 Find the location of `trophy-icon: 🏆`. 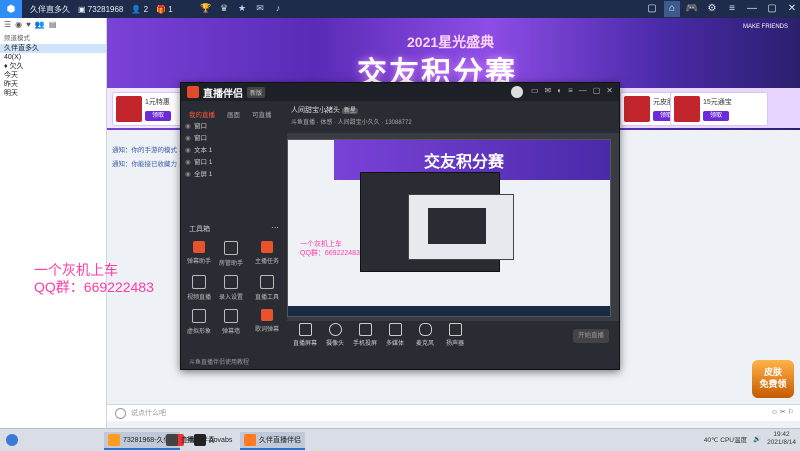

trophy-icon: 🏆 is located at coordinates (206, 8).